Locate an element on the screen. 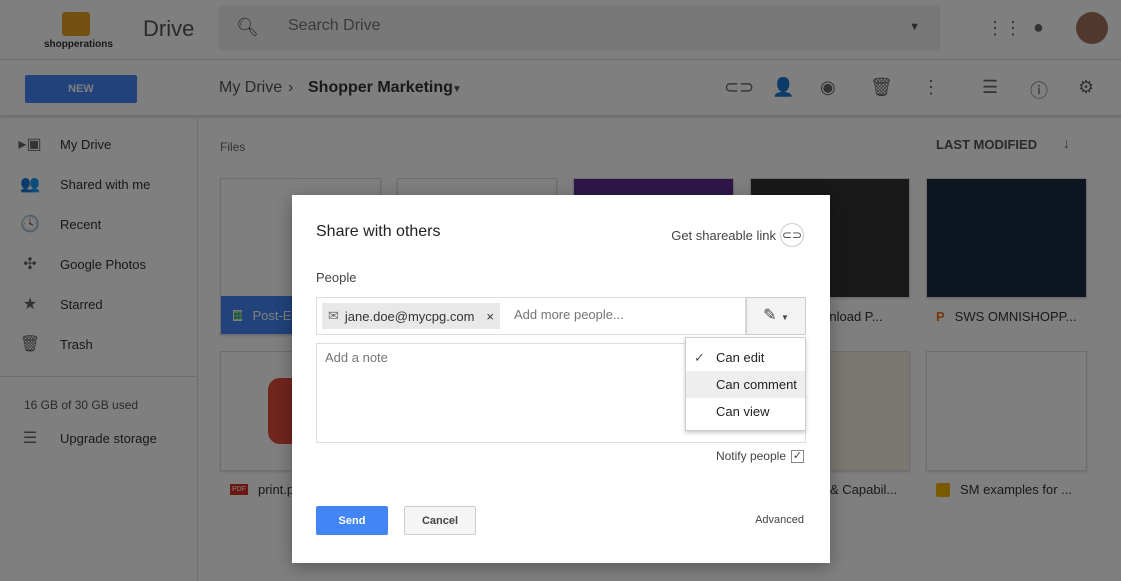 The image size is (1121, 581). recipient-chip: ✉ jane.doe@mycpg.com × is located at coordinates (411, 316).